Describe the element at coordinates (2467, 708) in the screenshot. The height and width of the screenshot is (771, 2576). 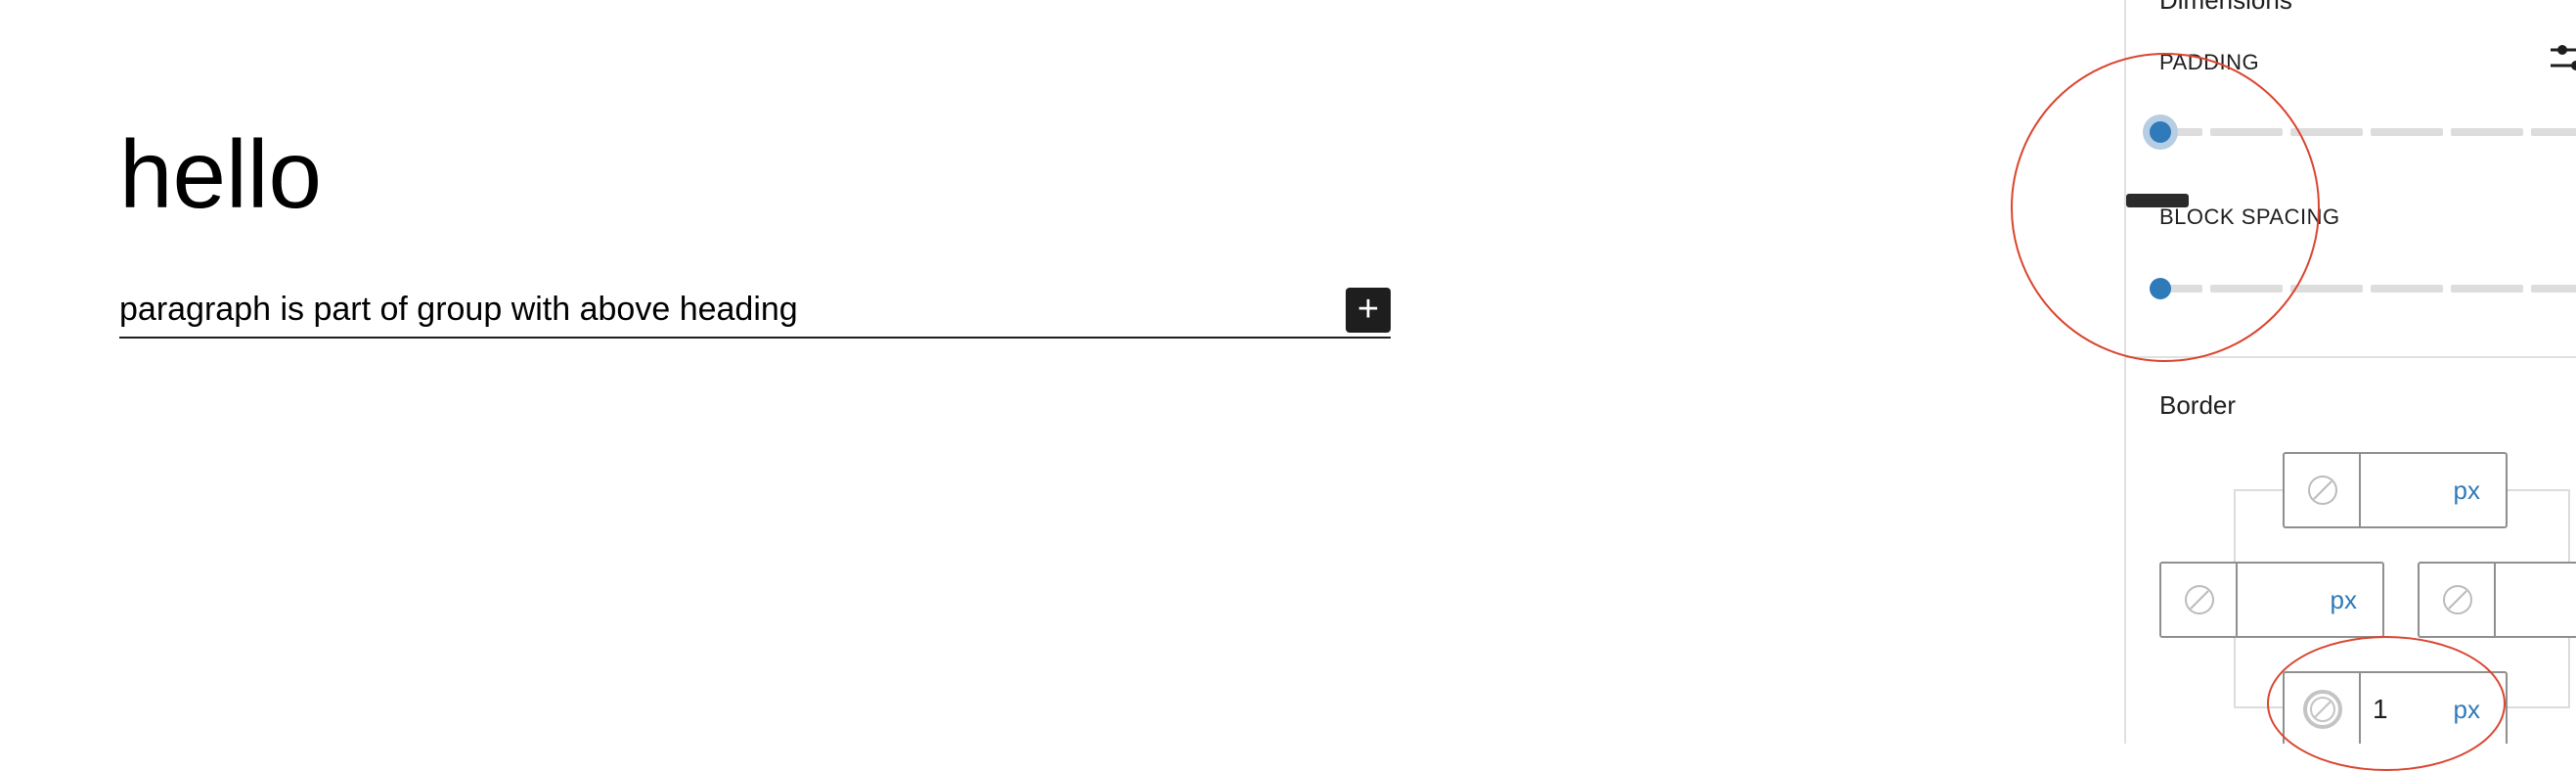
I see `border-bottom-unit-select: px` at that location.